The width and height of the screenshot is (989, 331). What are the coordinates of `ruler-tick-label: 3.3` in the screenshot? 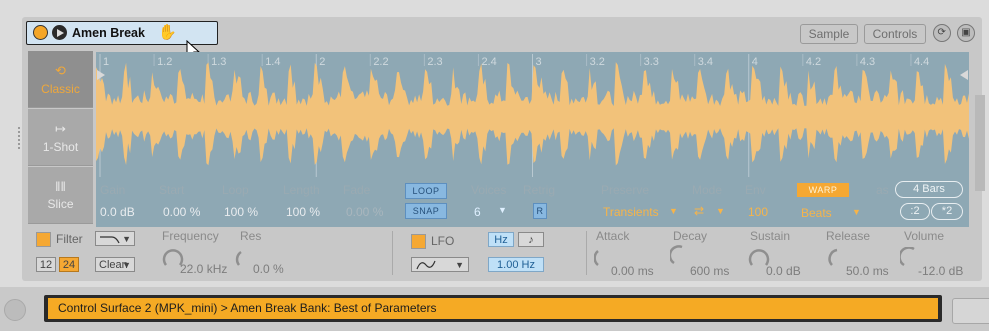 It's located at (651, 62).